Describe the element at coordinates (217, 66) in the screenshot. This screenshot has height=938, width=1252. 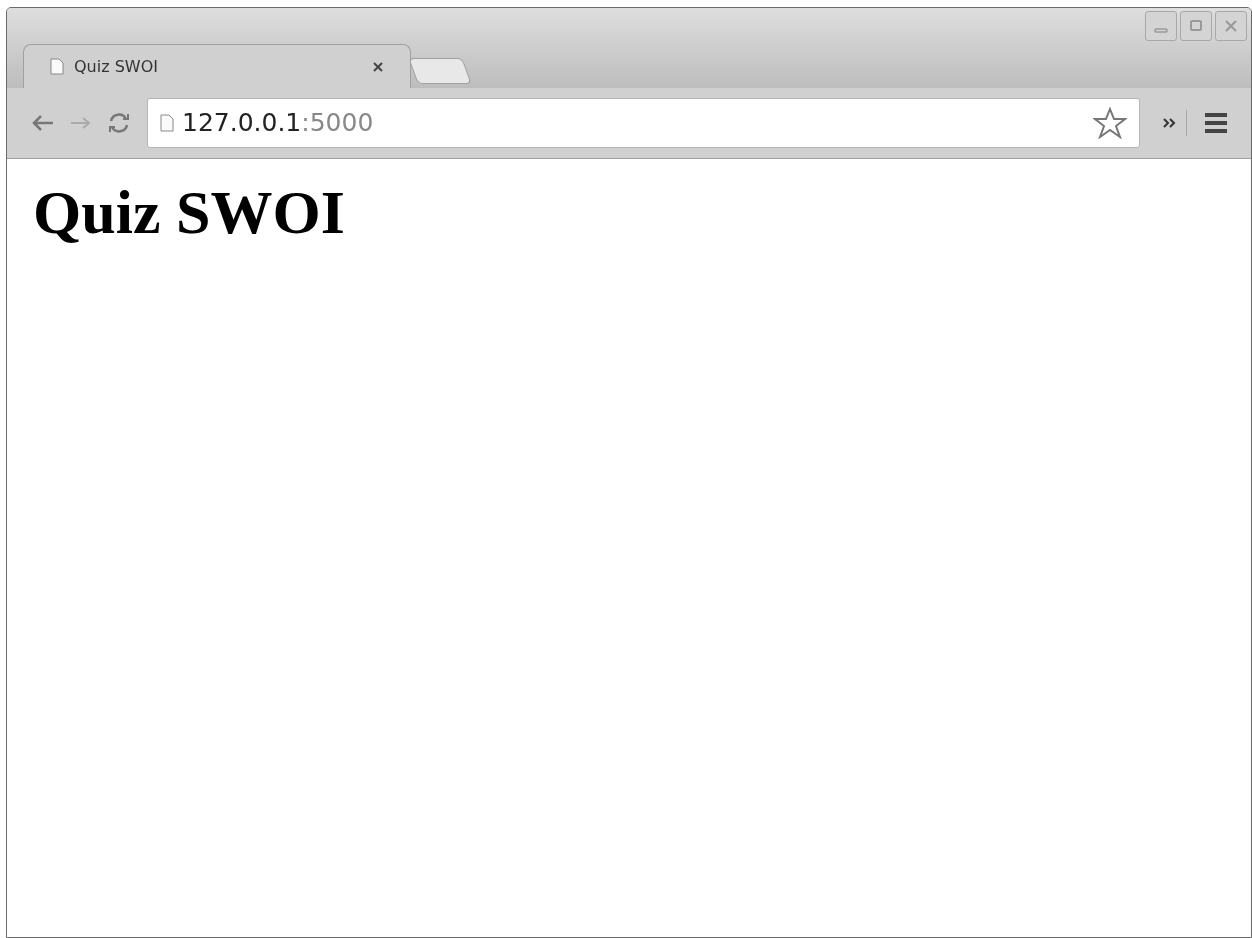
I see `browser-tab: Quiz SWOI` at that location.